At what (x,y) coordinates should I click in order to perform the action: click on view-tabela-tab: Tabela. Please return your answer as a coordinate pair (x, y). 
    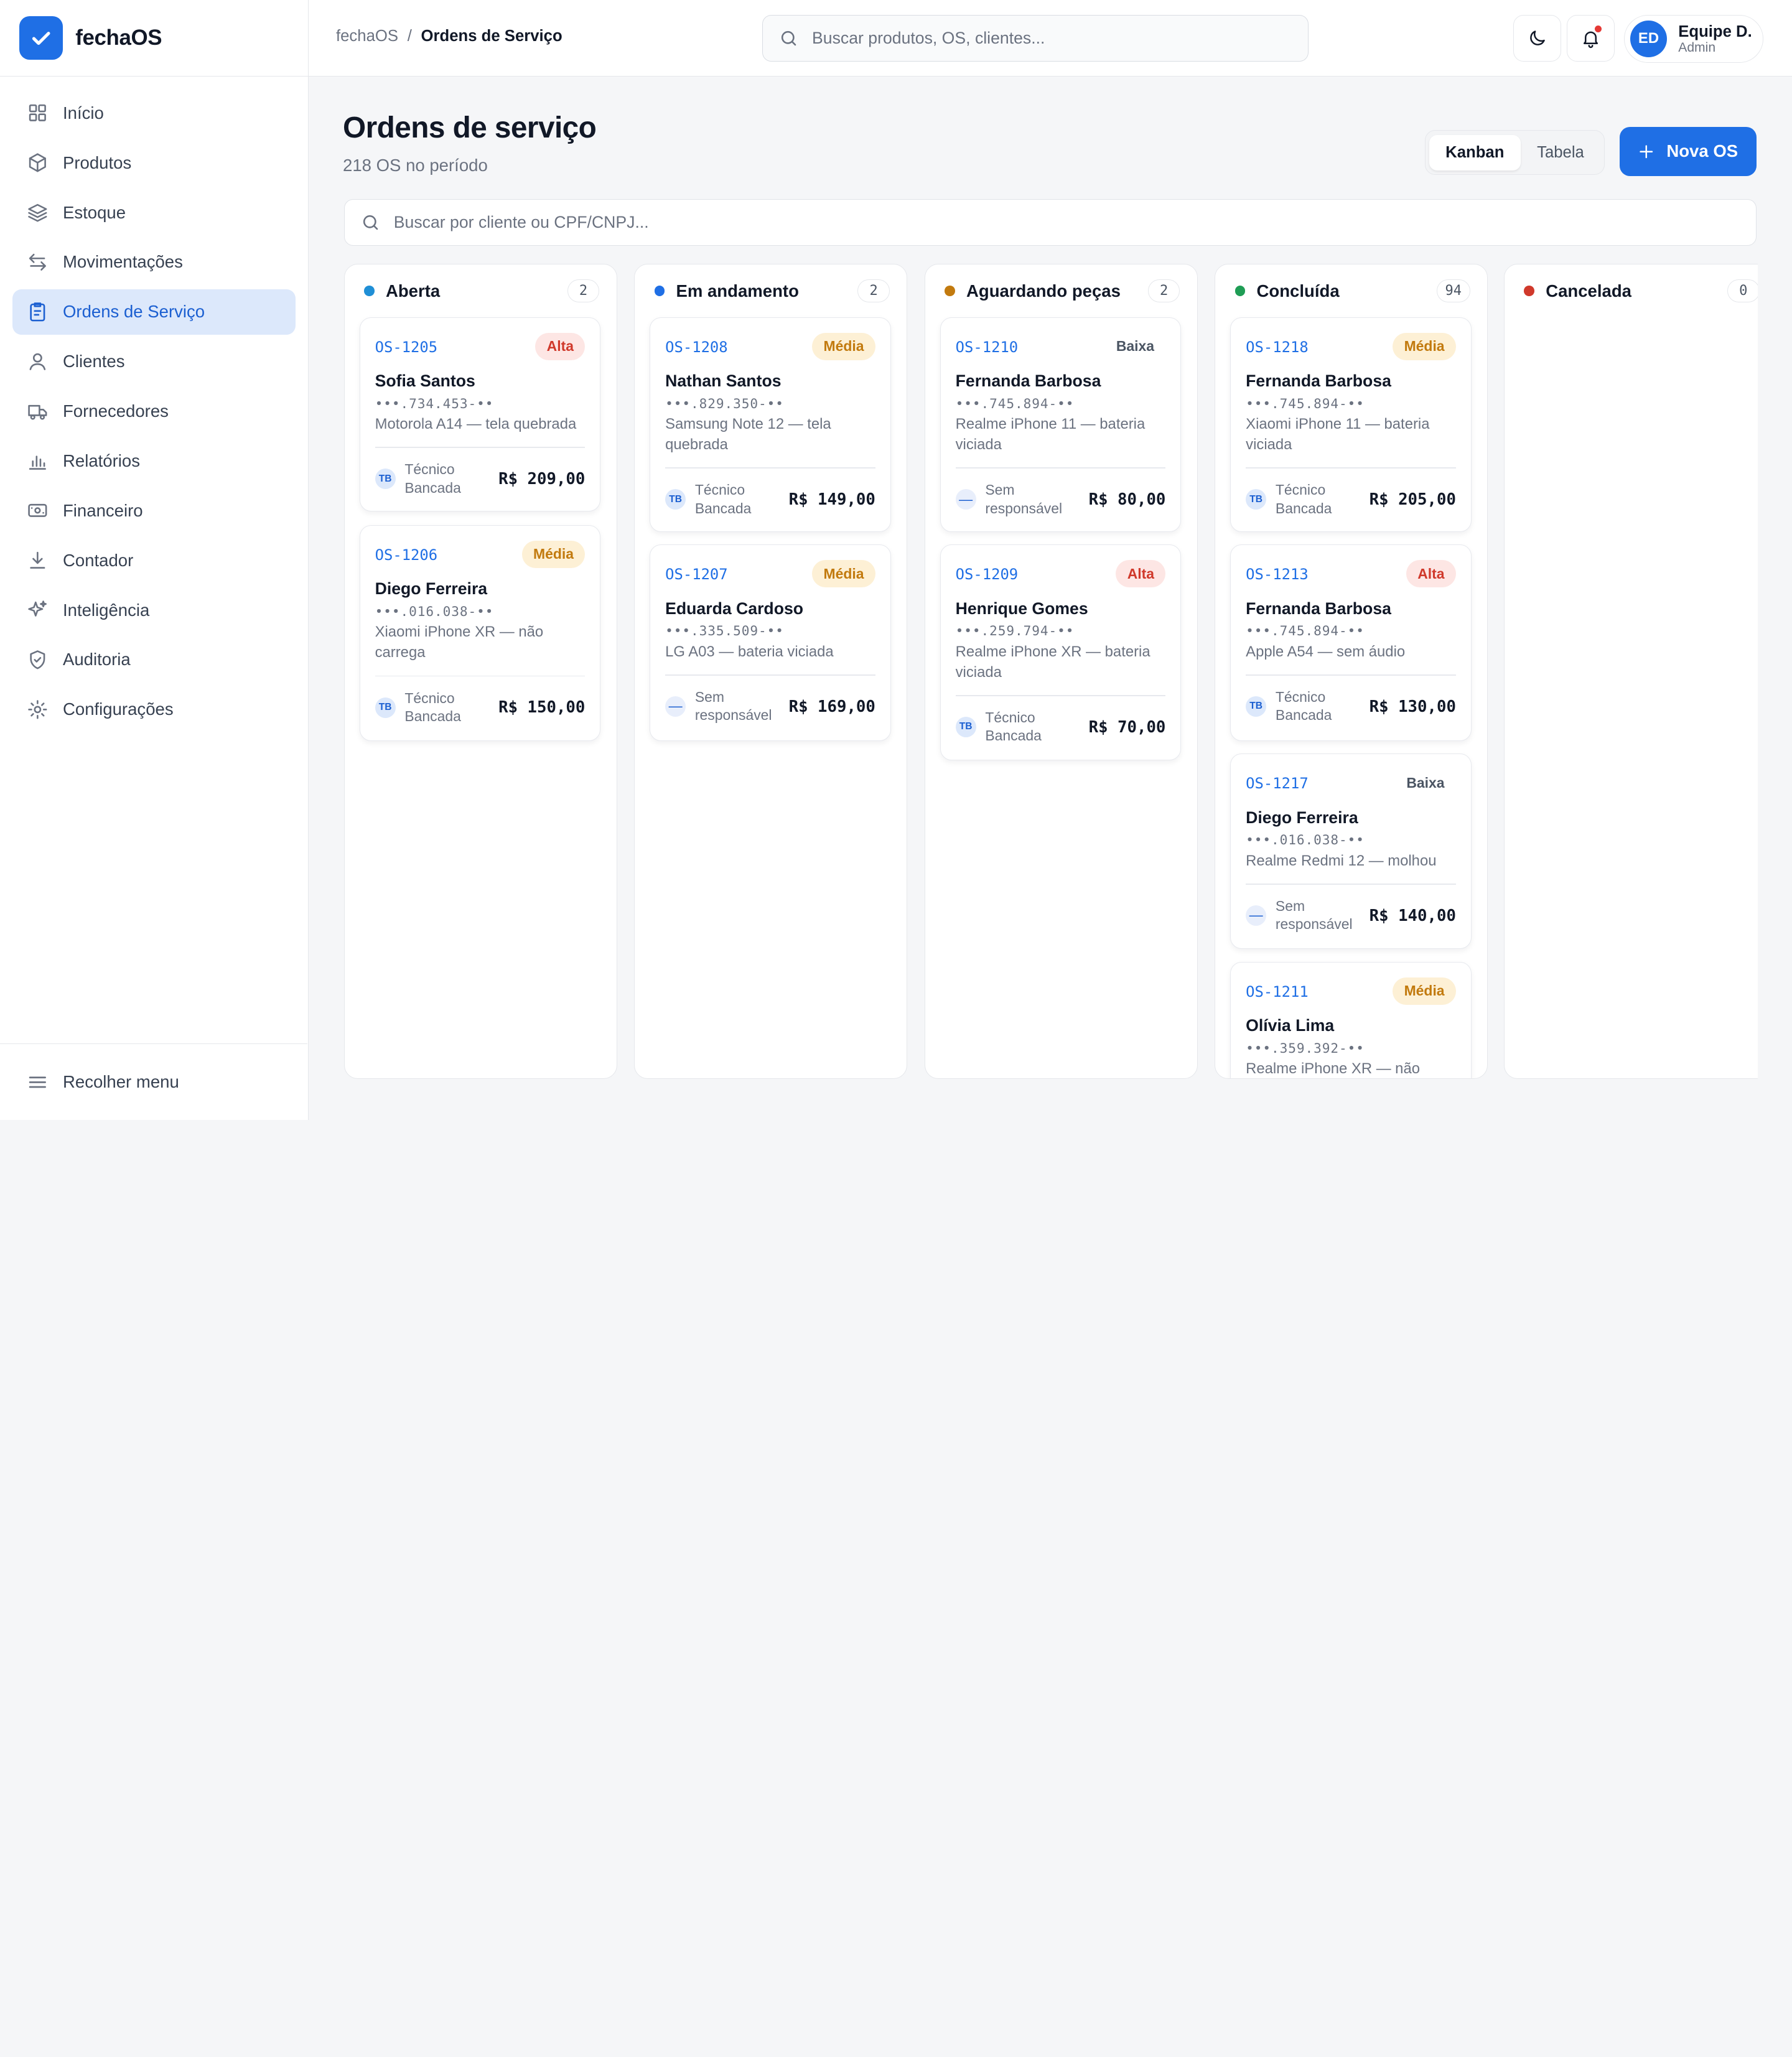
    Looking at the image, I should click on (1561, 152).